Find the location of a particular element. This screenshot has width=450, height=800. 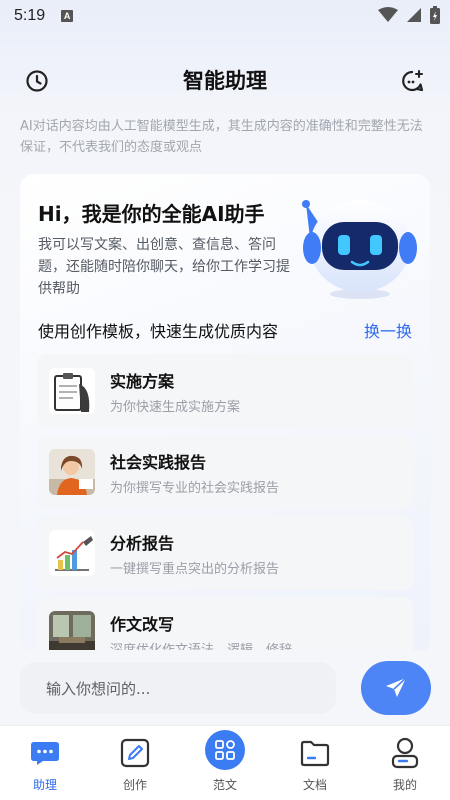

tab-profile: 我的 is located at coordinates (405, 763).